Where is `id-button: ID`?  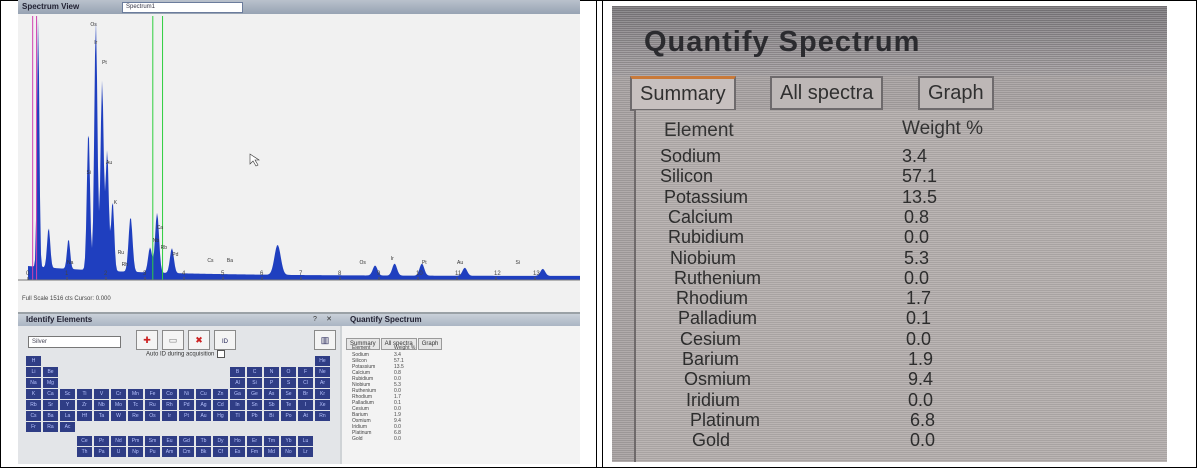
id-button: ID is located at coordinates (225, 340).